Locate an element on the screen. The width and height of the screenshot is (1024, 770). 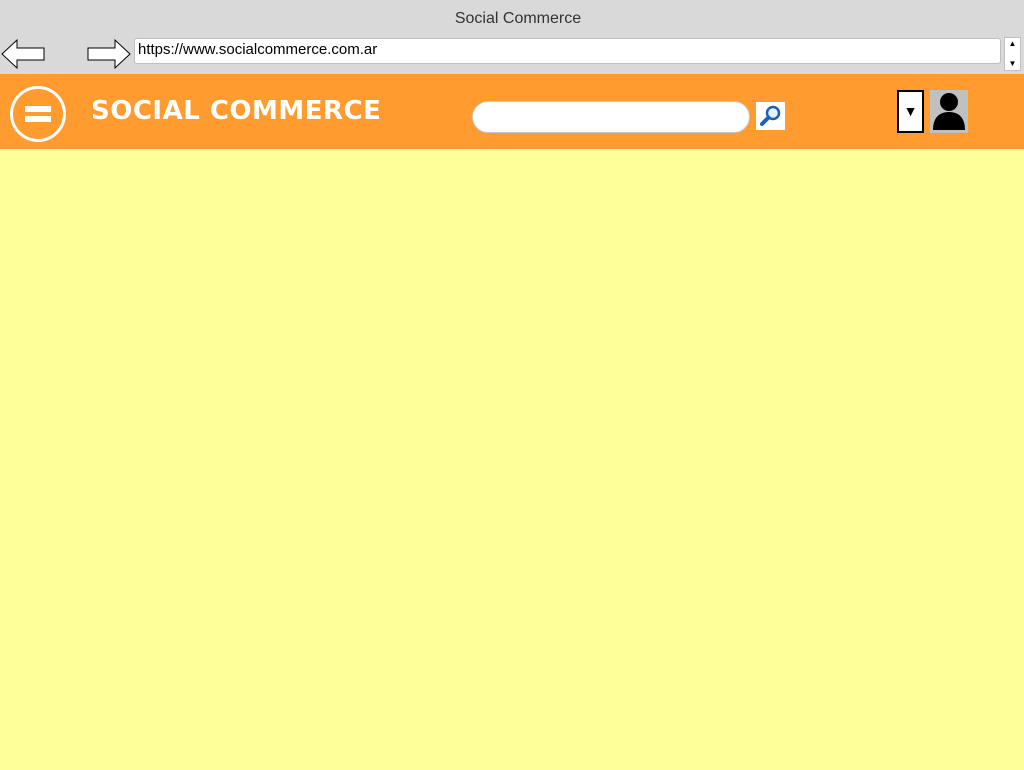
browser-chrome: Social Commerce ▲ ▼ is located at coordinates (512, 37).